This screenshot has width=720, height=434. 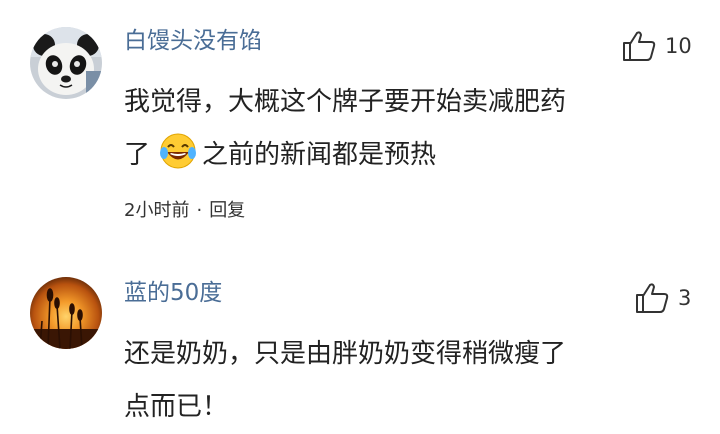 I want to click on username-link: 蓝的50度, so click(x=173, y=293).